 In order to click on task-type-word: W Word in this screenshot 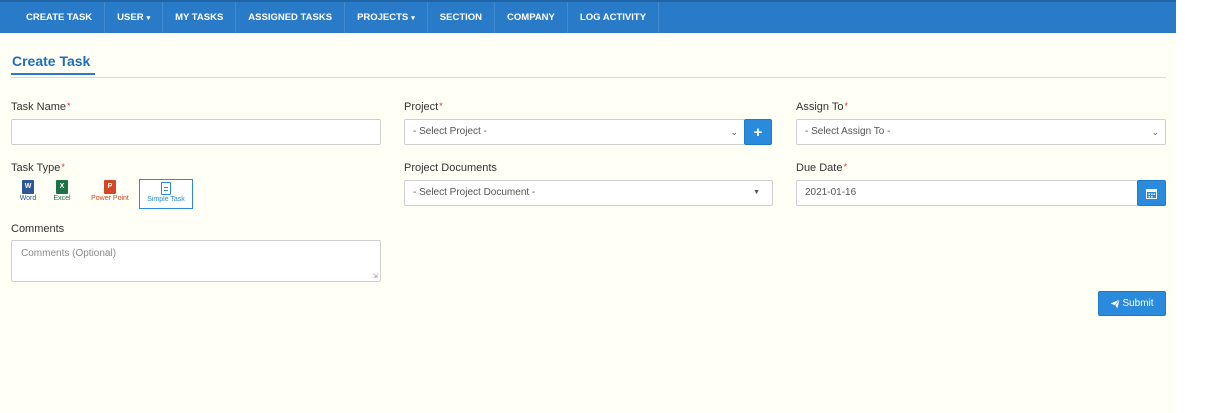, I will do `click(28, 194)`.